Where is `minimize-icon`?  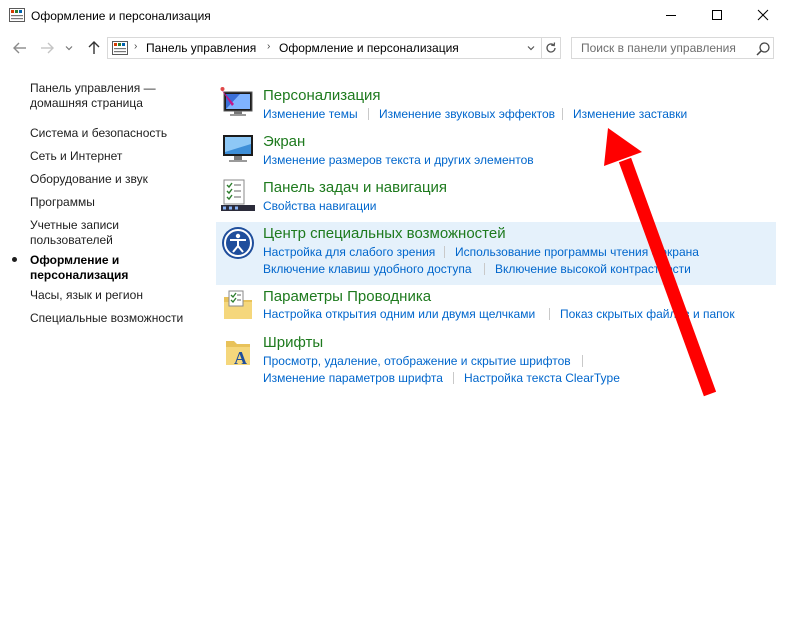
minimize-icon is located at coordinates (671, 15).